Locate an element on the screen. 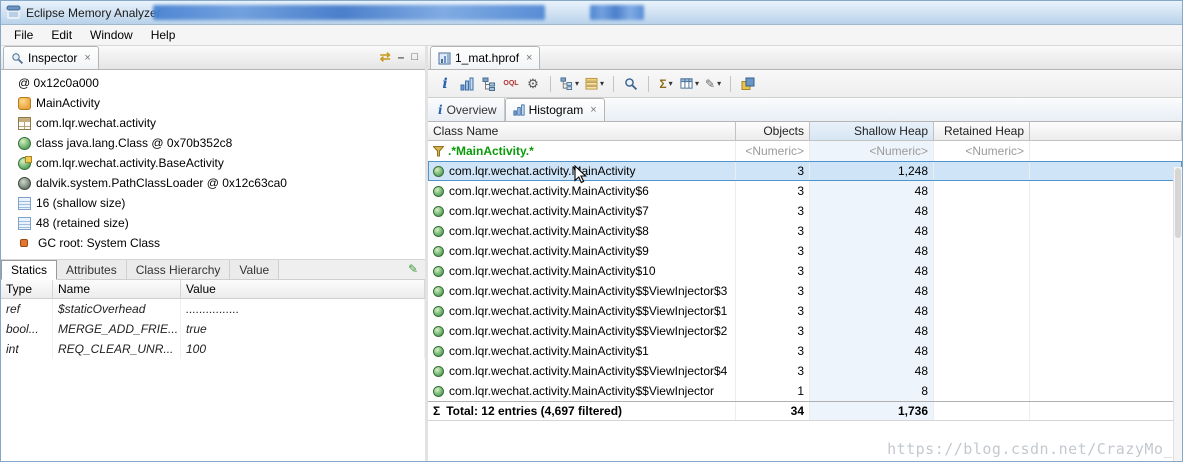 Image resolution: width=1183 pixels, height=462 pixels. column-header-value: Value is located at coordinates (303, 289).